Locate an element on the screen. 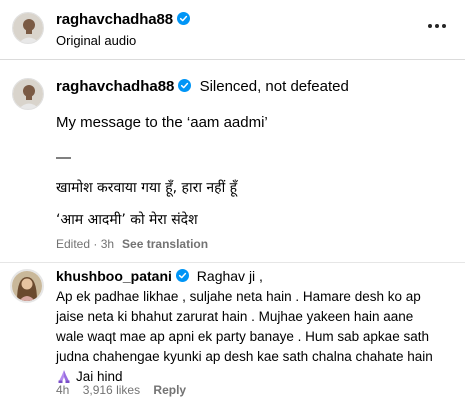  more-options-icon is located at coordinates (437, 26).